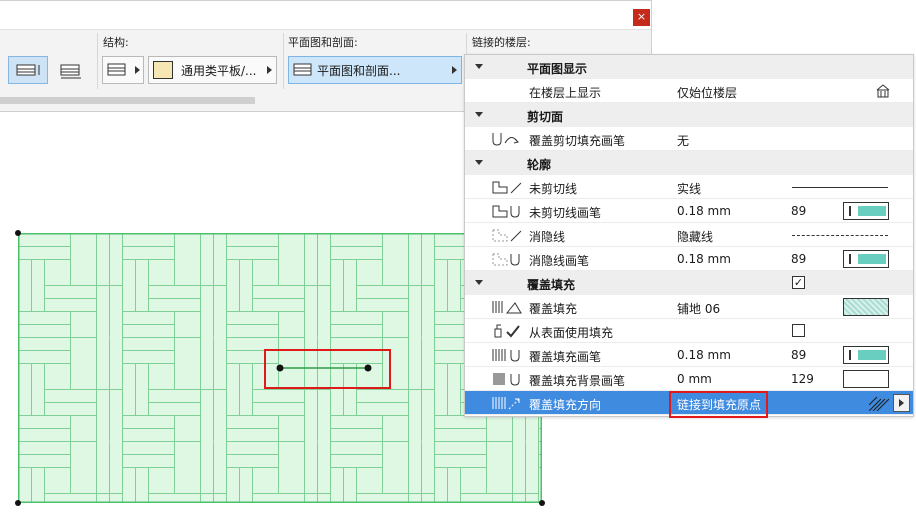 Image resolution: width=916 pixels, height=517 pixels. I want to click on prop-row-cover-fill: 覆盖填充 铺地 06, so click(689, 307).